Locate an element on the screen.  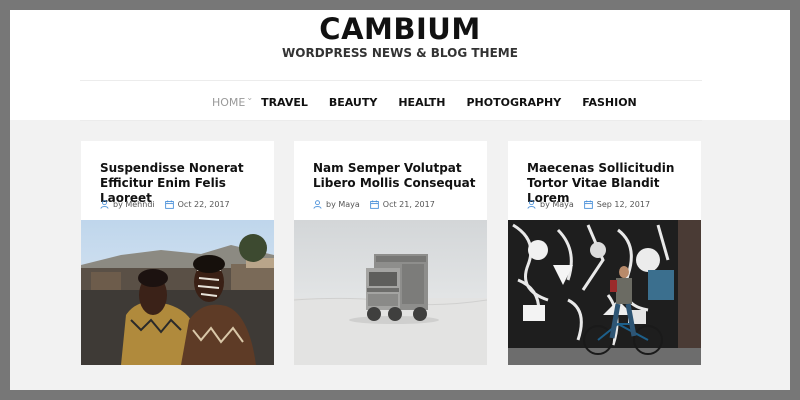
nav-item-label: TRAVEL is located at coordinates (284, 102).